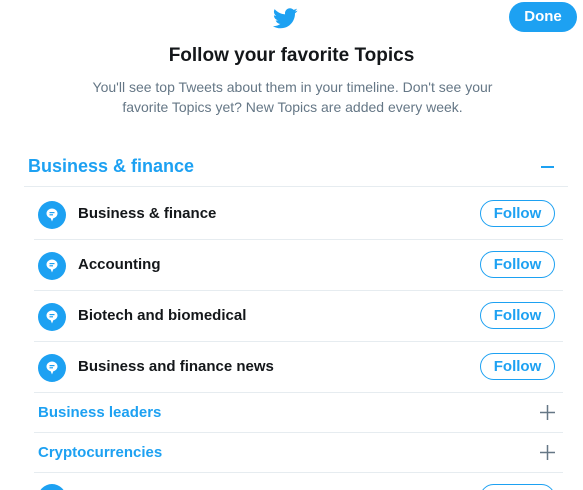  What do you see at coordinates (291, 55) in the screenshot?
I see `page-title: Follow your favorite Topics` at bounding box center [291, 55].